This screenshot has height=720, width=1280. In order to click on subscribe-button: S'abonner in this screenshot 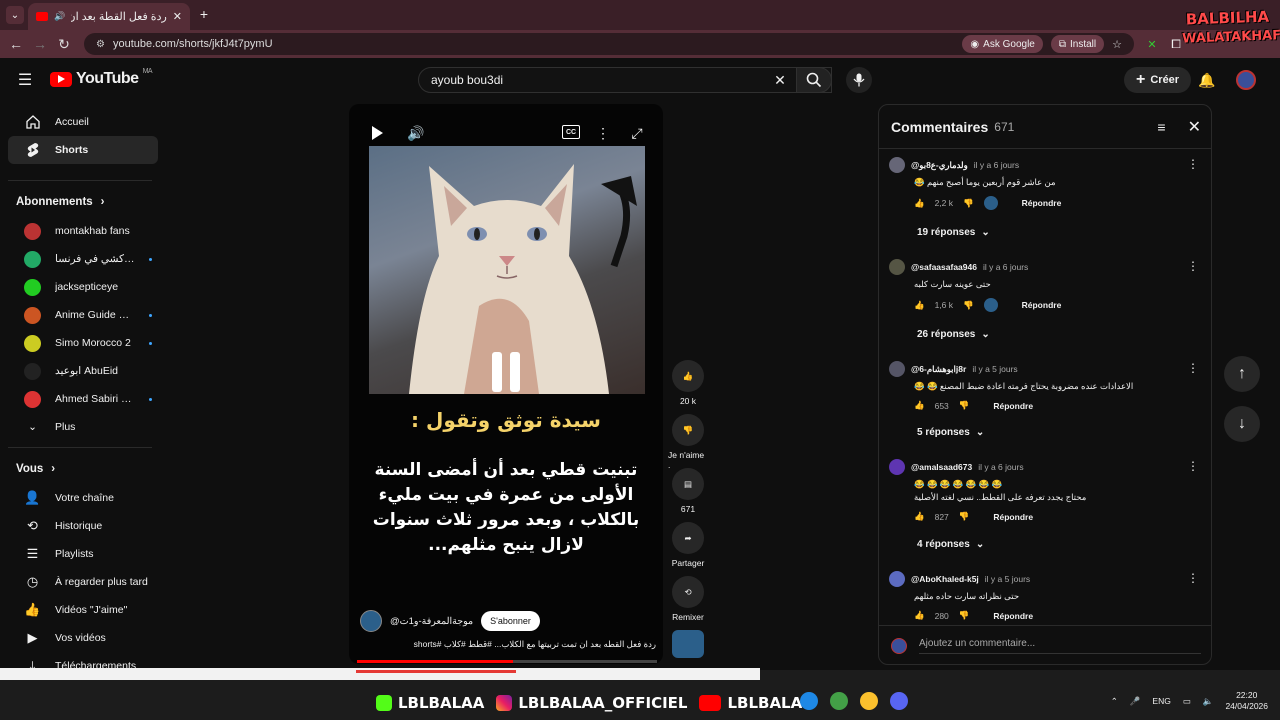, I will do `click(510, 621)`.